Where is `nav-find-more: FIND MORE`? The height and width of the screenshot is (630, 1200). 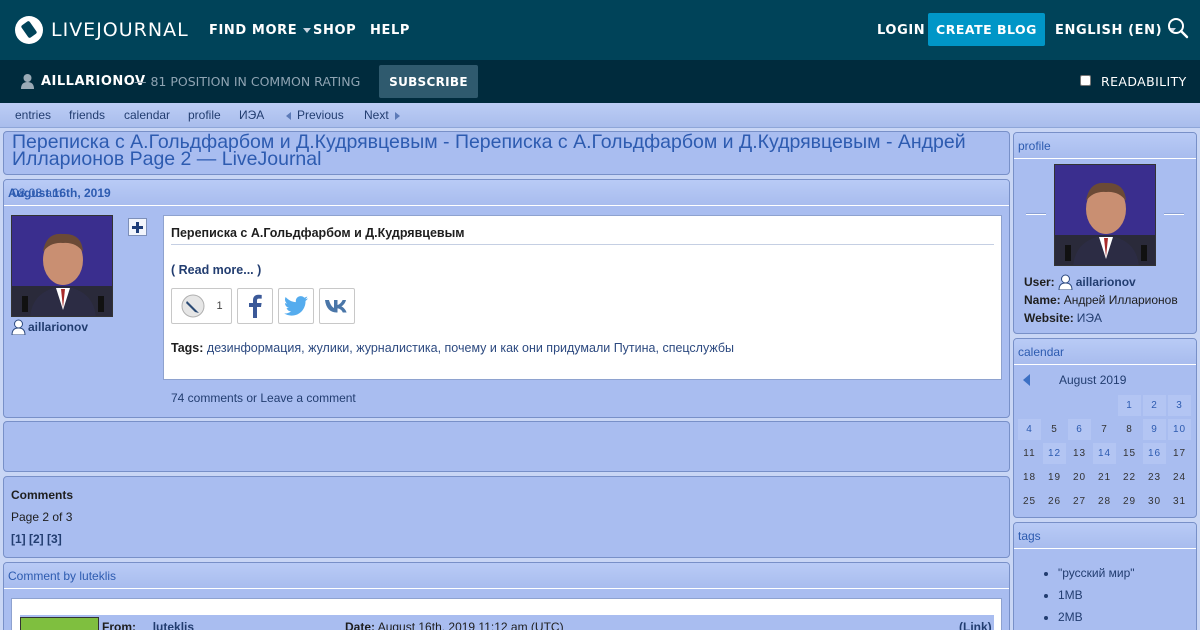 nav-find-more: FIND MORE is located at coordinates (260, 30).